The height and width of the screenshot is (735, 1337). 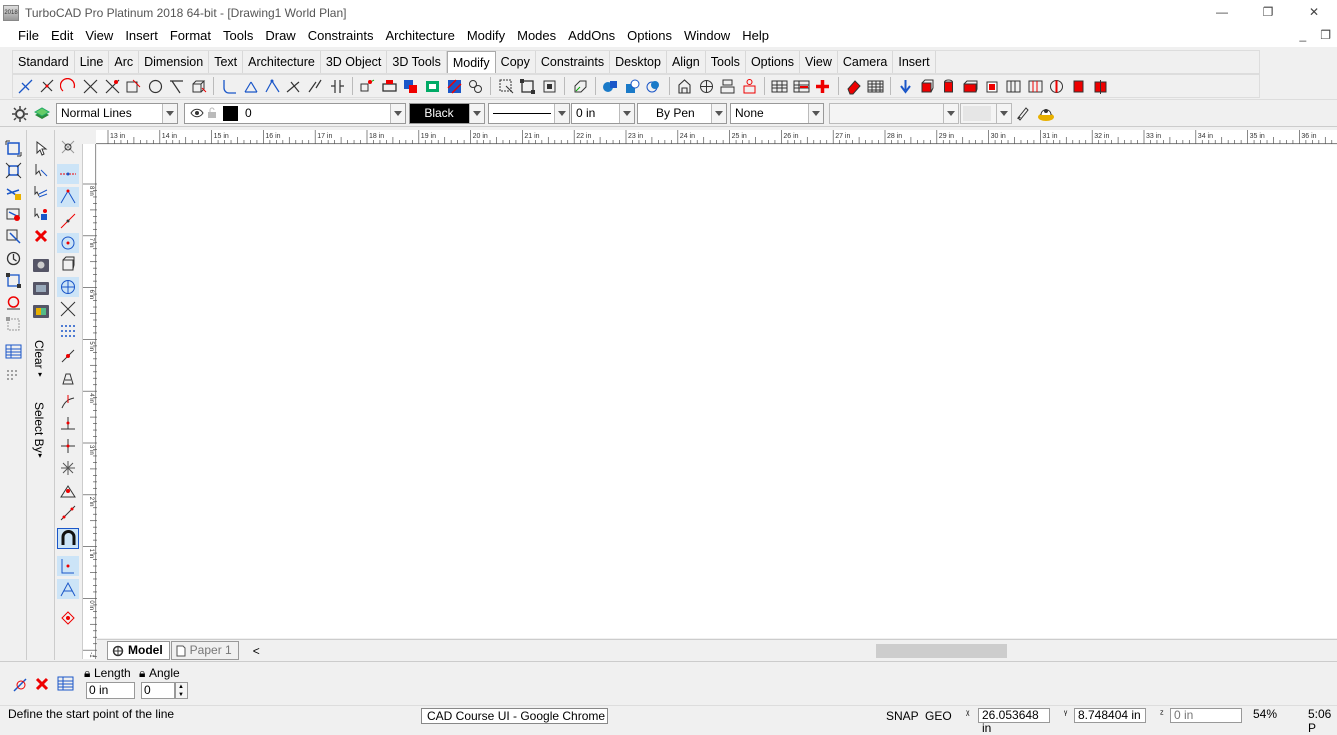 I want to click on boolean-intersect-icon, so click(x=653, y=86).